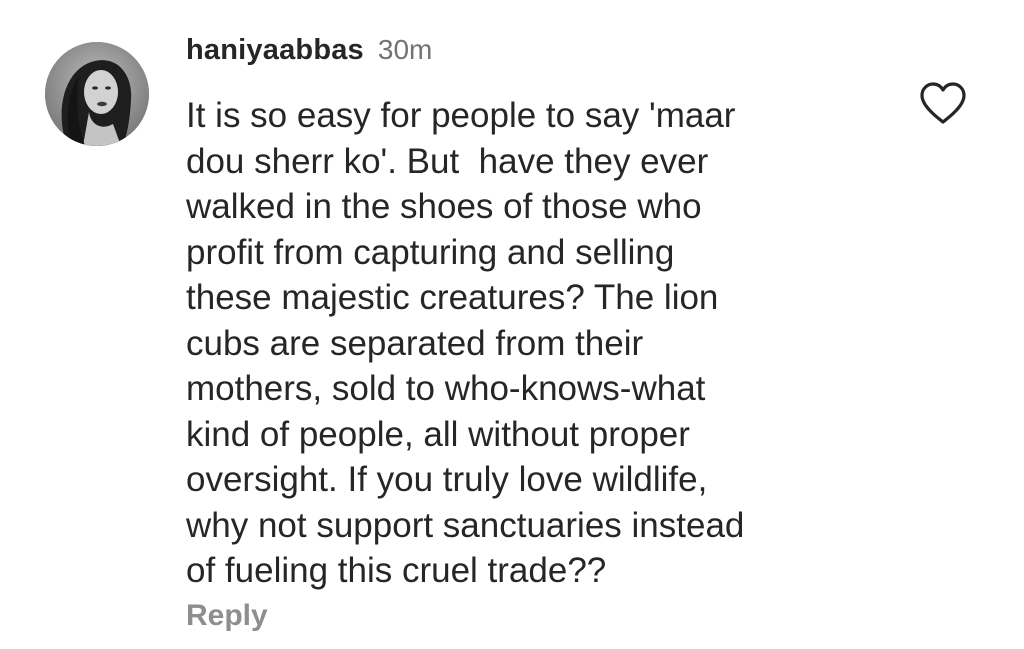 The image size is (1024, 649). What do you see at coordinates (227, 616) in the screenshot?
I see `reply-button: Reply` at bounding box center [227, 616].